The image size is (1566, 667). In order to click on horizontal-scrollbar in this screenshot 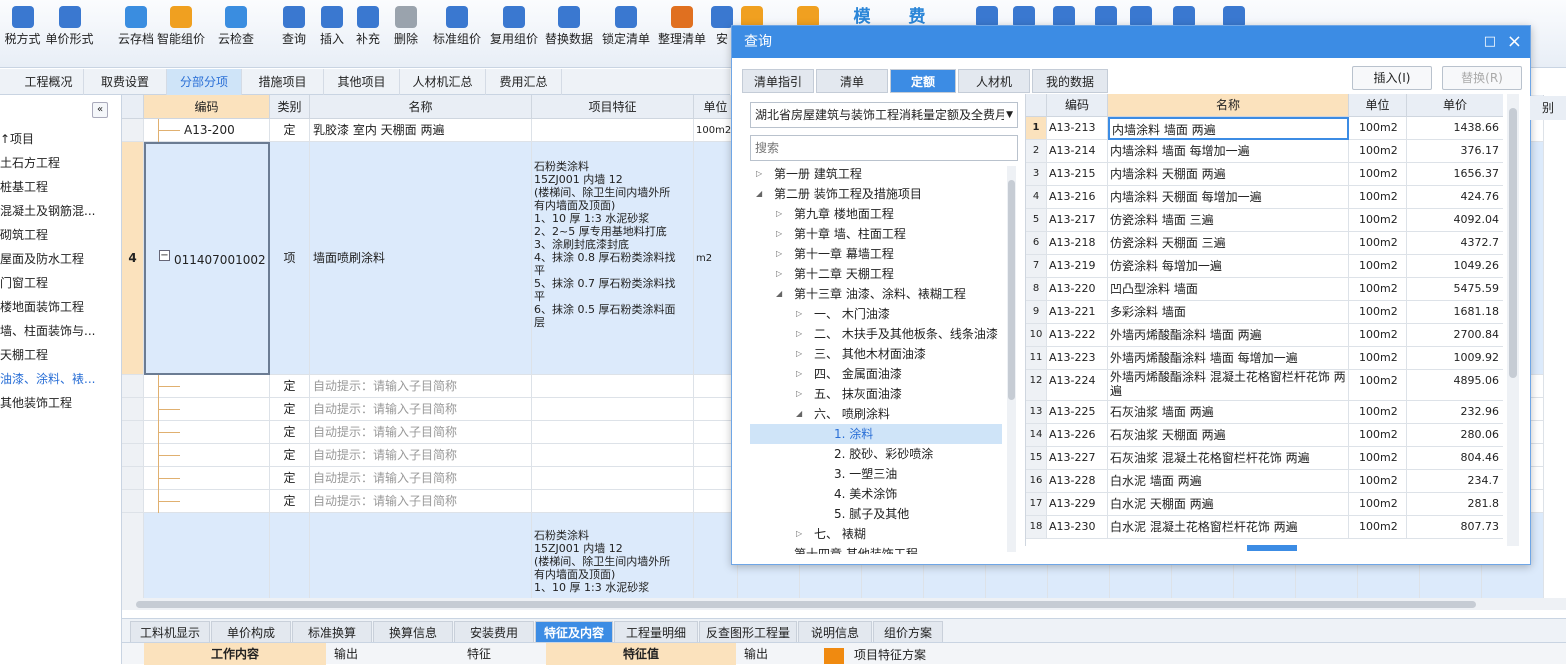, I will do `click(844, 604)`.